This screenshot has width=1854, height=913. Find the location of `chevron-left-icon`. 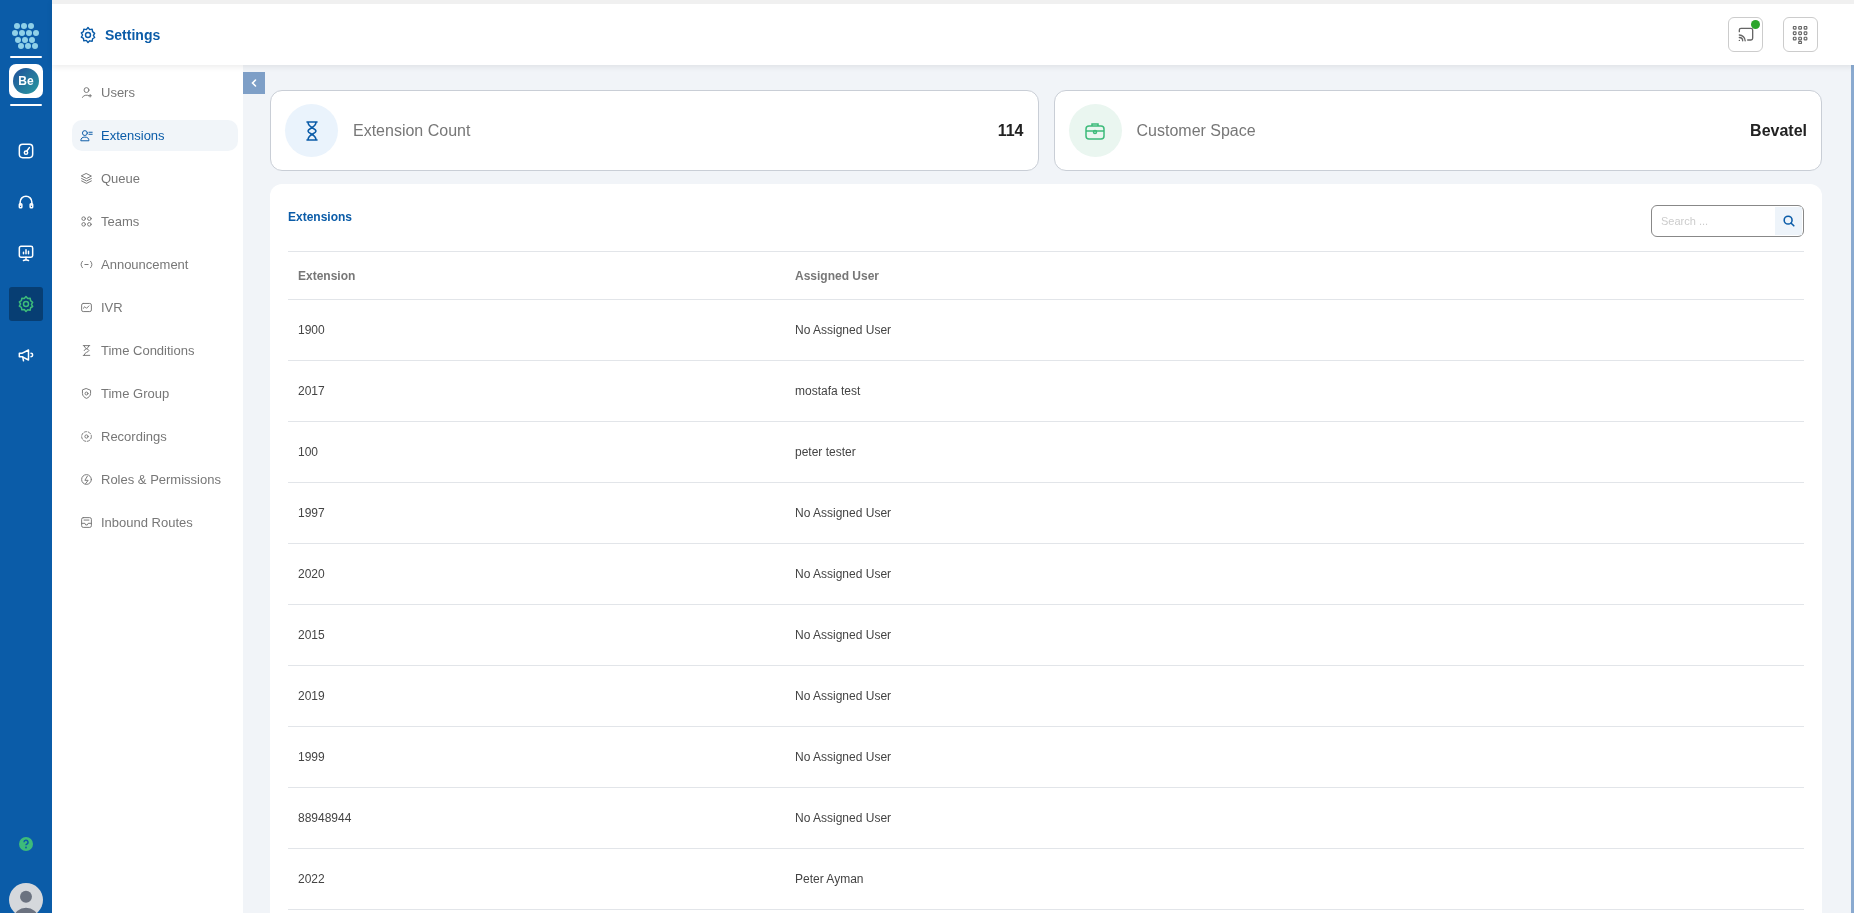

chevron-left-icon is located at coordinates (254, 83).